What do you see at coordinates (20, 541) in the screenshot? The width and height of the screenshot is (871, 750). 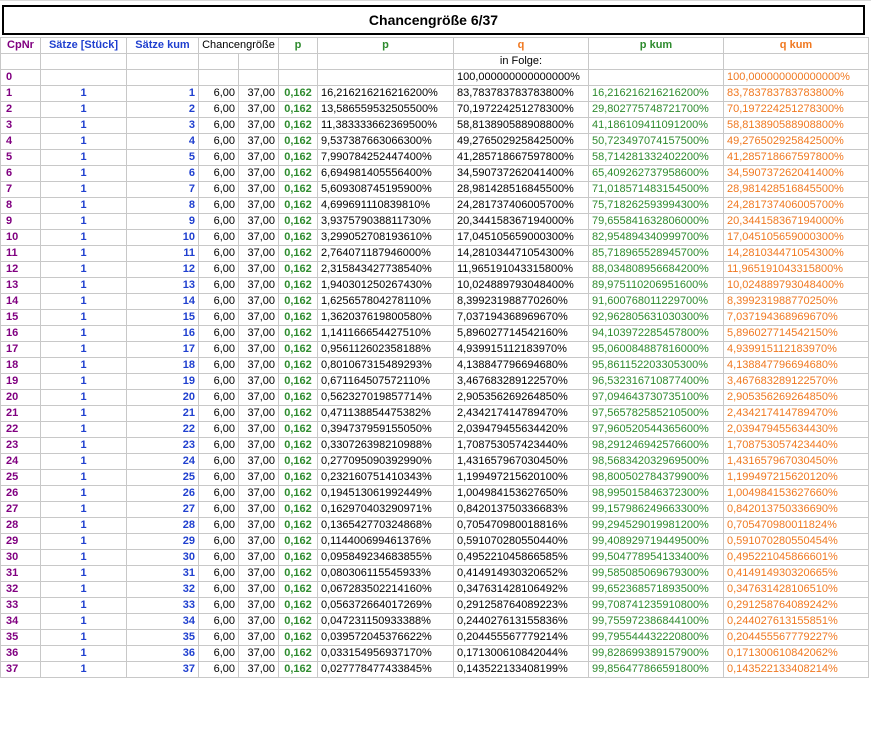 I see `cell-cpnr: 29` at bounding box center [20, 541].